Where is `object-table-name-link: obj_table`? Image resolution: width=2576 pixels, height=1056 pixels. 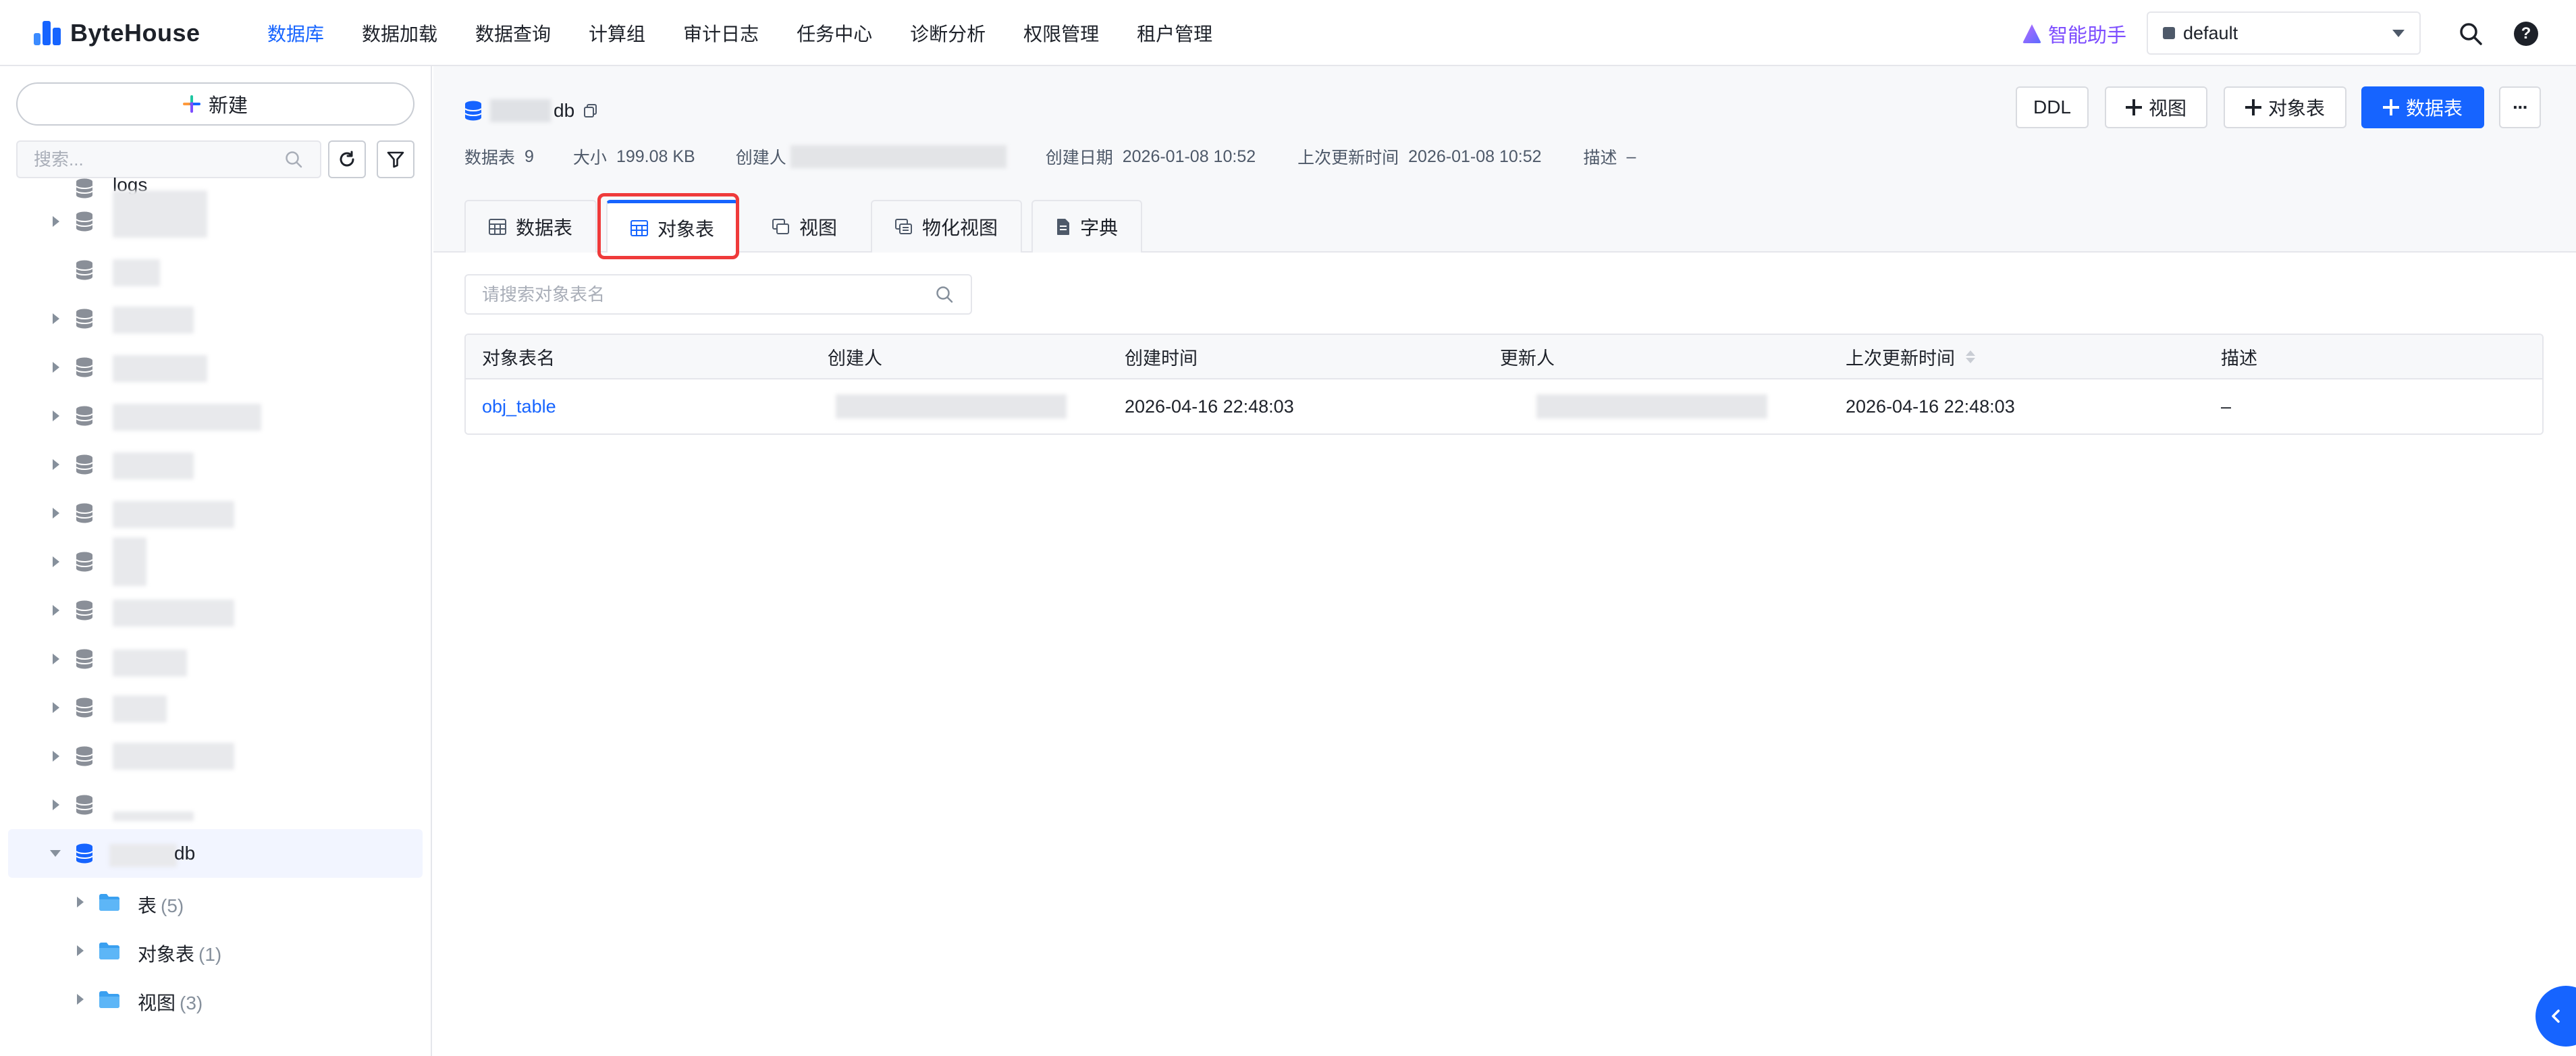 object-table-name-link: obj_table is located at coordinates (519, 406).